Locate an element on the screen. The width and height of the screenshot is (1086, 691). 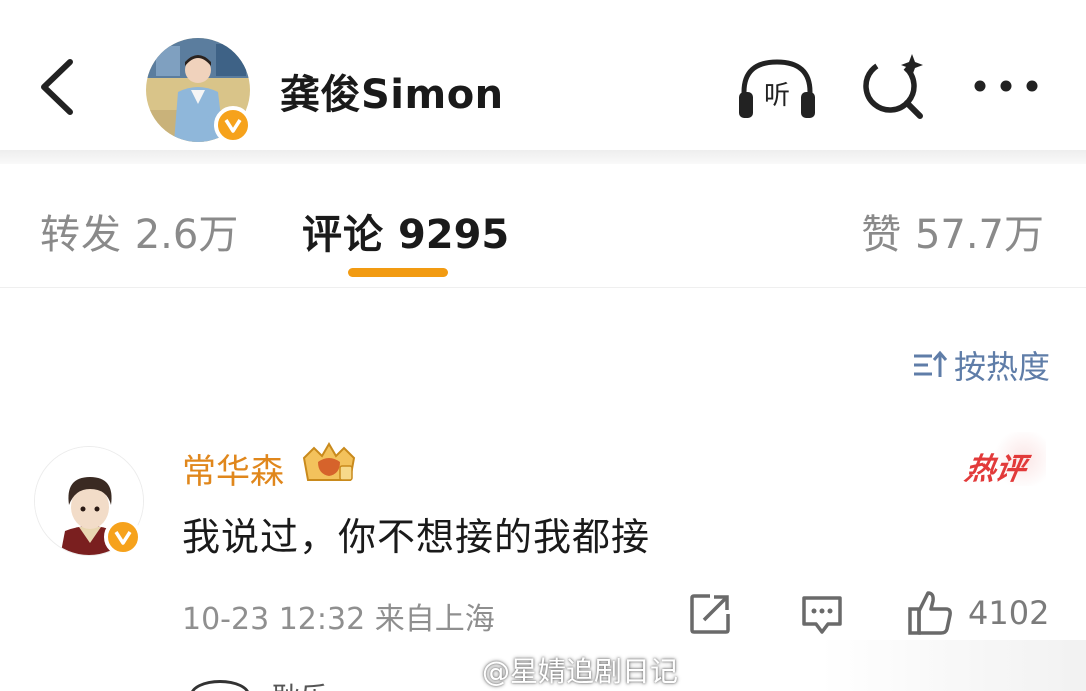
next-reply-avatar is located at coordinates (220, 685).